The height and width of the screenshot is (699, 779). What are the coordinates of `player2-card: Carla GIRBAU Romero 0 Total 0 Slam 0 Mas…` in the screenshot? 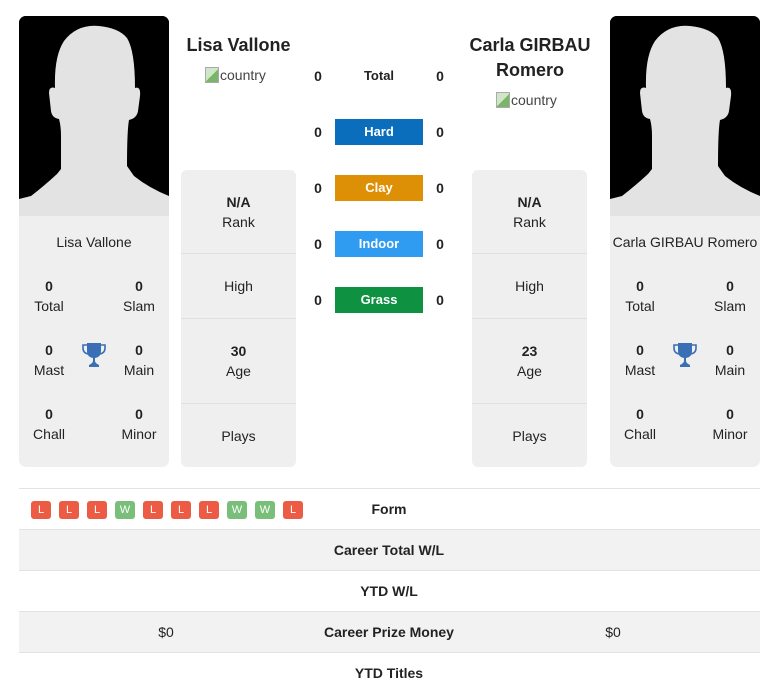 It's located at (685, 241).